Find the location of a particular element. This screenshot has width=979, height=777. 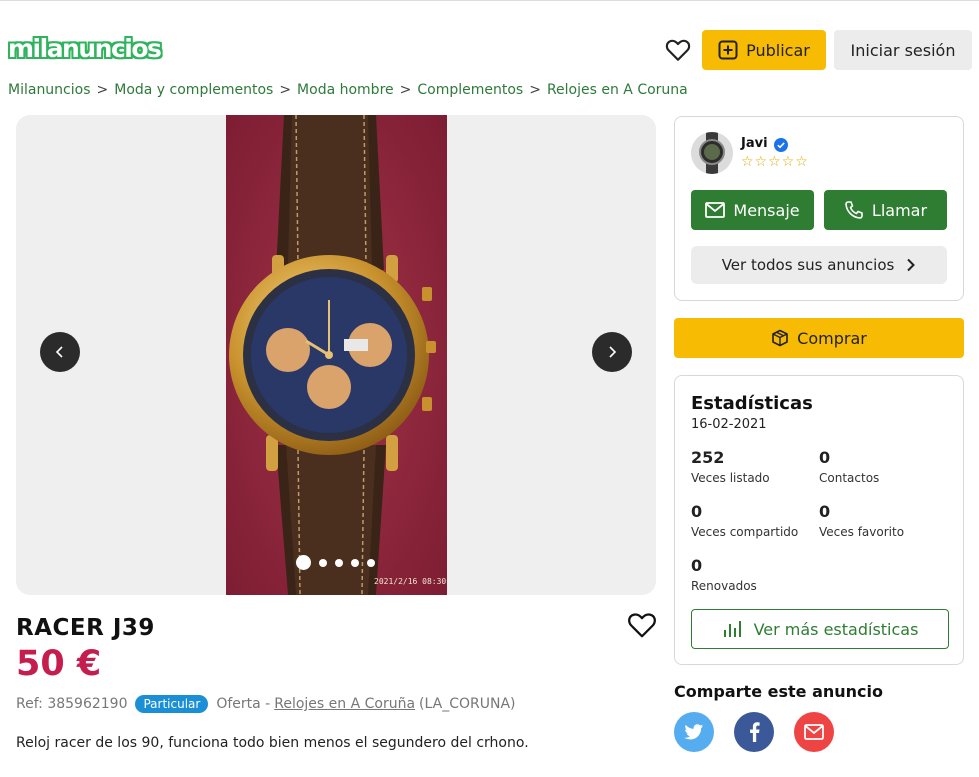

gallery-next-button is located at coordinates (612, 352).